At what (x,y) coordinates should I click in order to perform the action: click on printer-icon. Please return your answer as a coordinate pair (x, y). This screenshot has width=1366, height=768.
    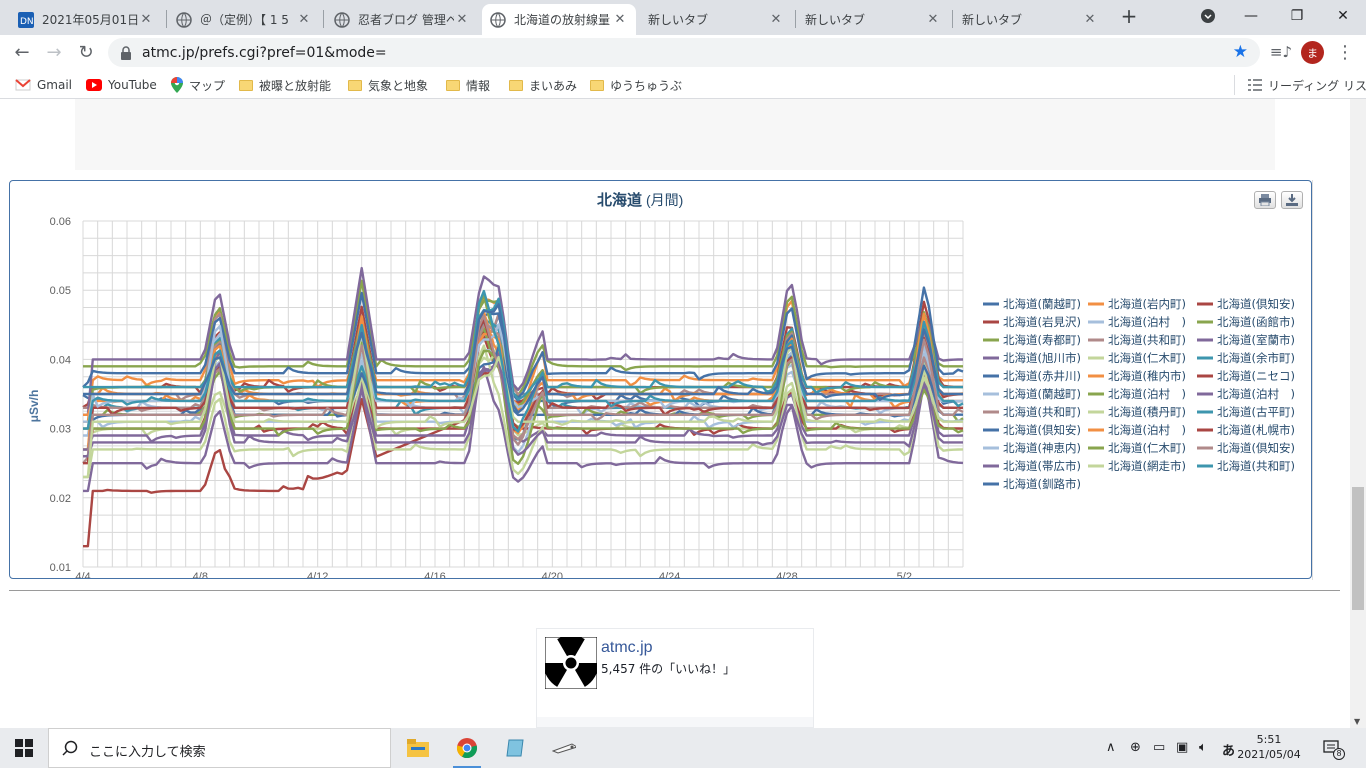
    Looking at the image, I should click on (1265, 200).